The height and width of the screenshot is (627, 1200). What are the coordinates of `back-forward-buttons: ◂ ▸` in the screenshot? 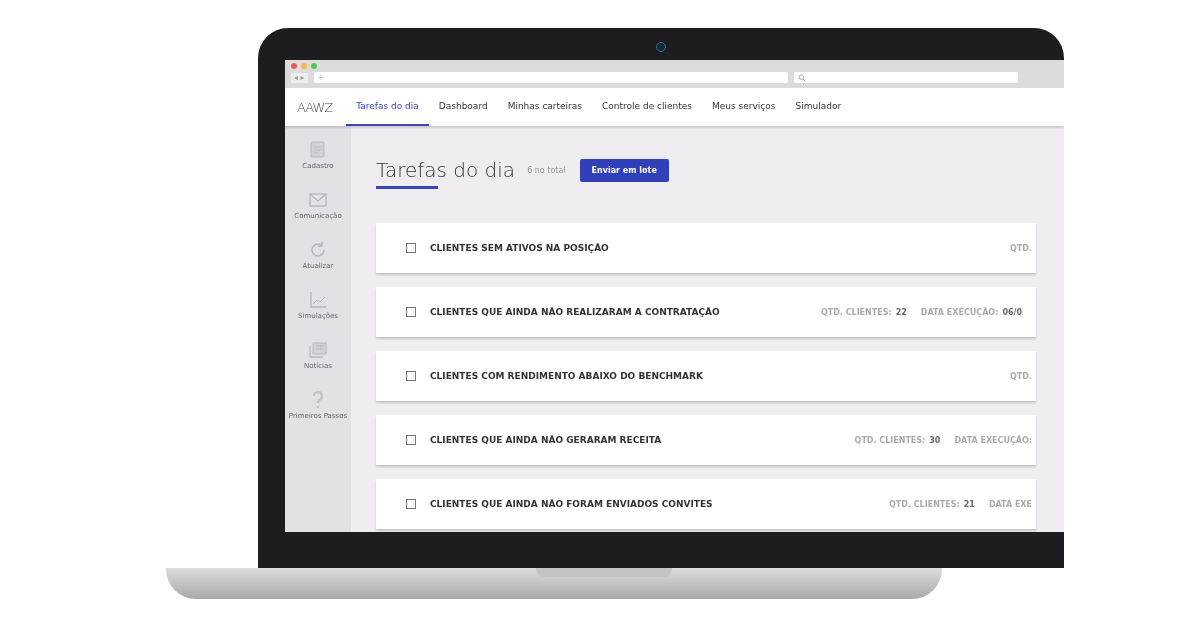 It's located at (299, 77).